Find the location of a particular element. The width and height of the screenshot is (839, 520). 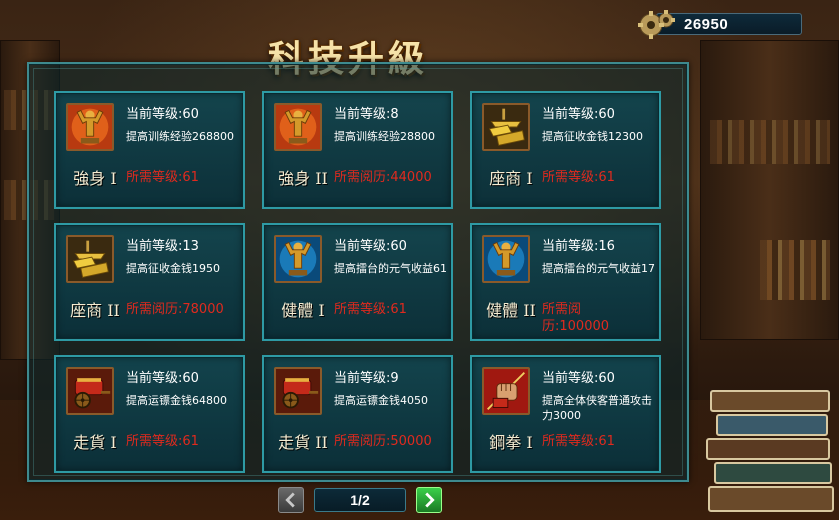

tech-level: 当前等级:9 is located at coordinates (366, 378).